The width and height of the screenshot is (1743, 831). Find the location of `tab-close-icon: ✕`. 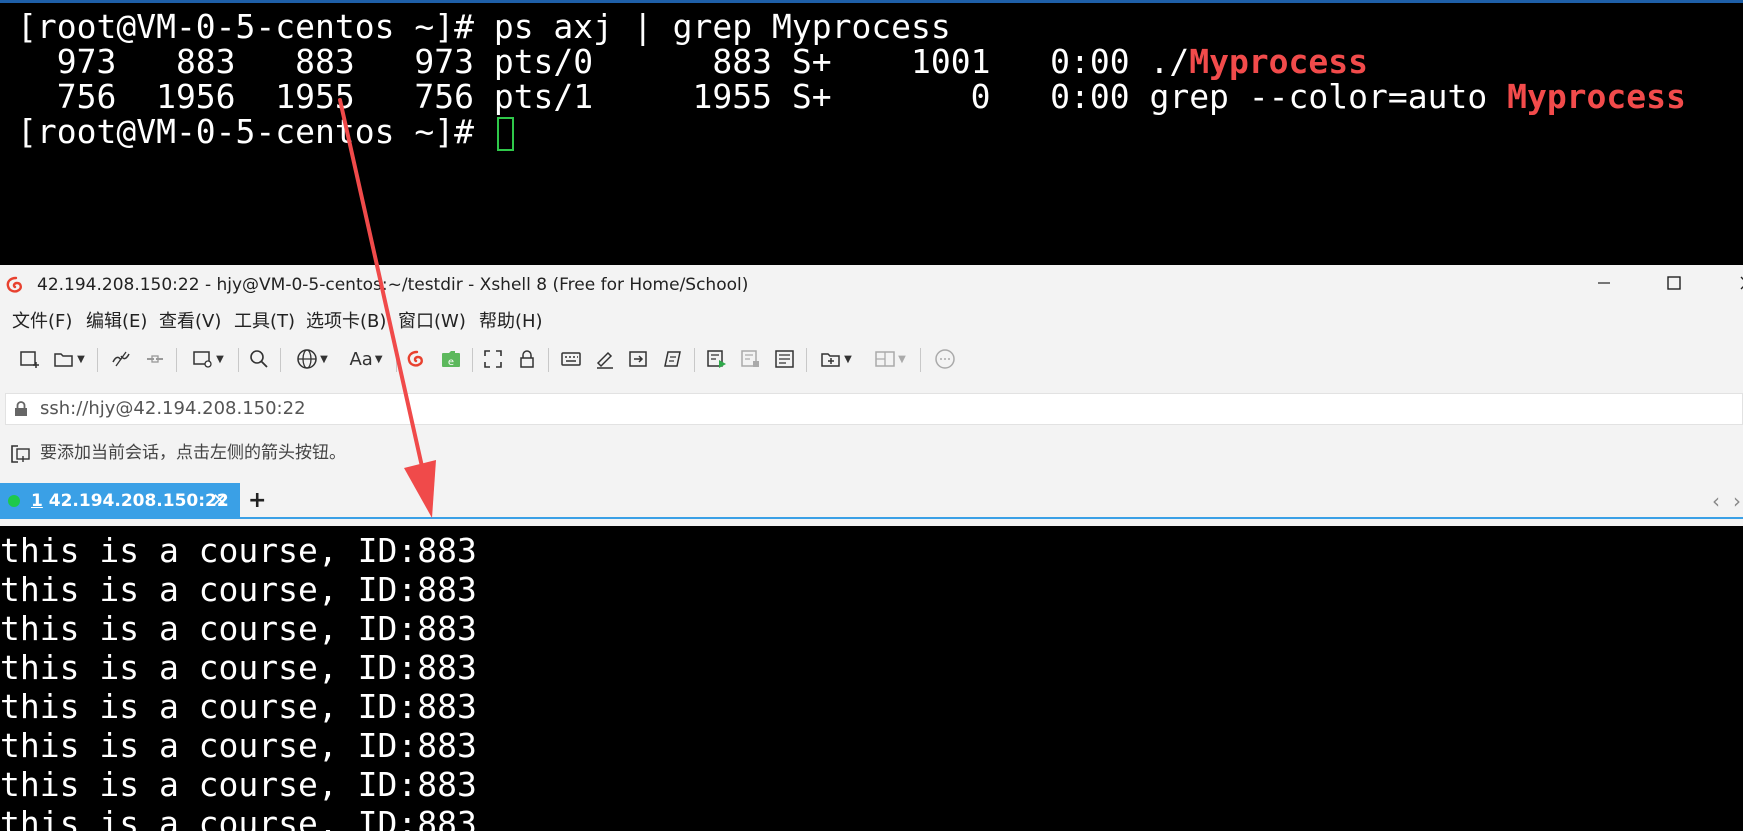

tab-close-icon: ✕ is located at coordinates (219, 501).